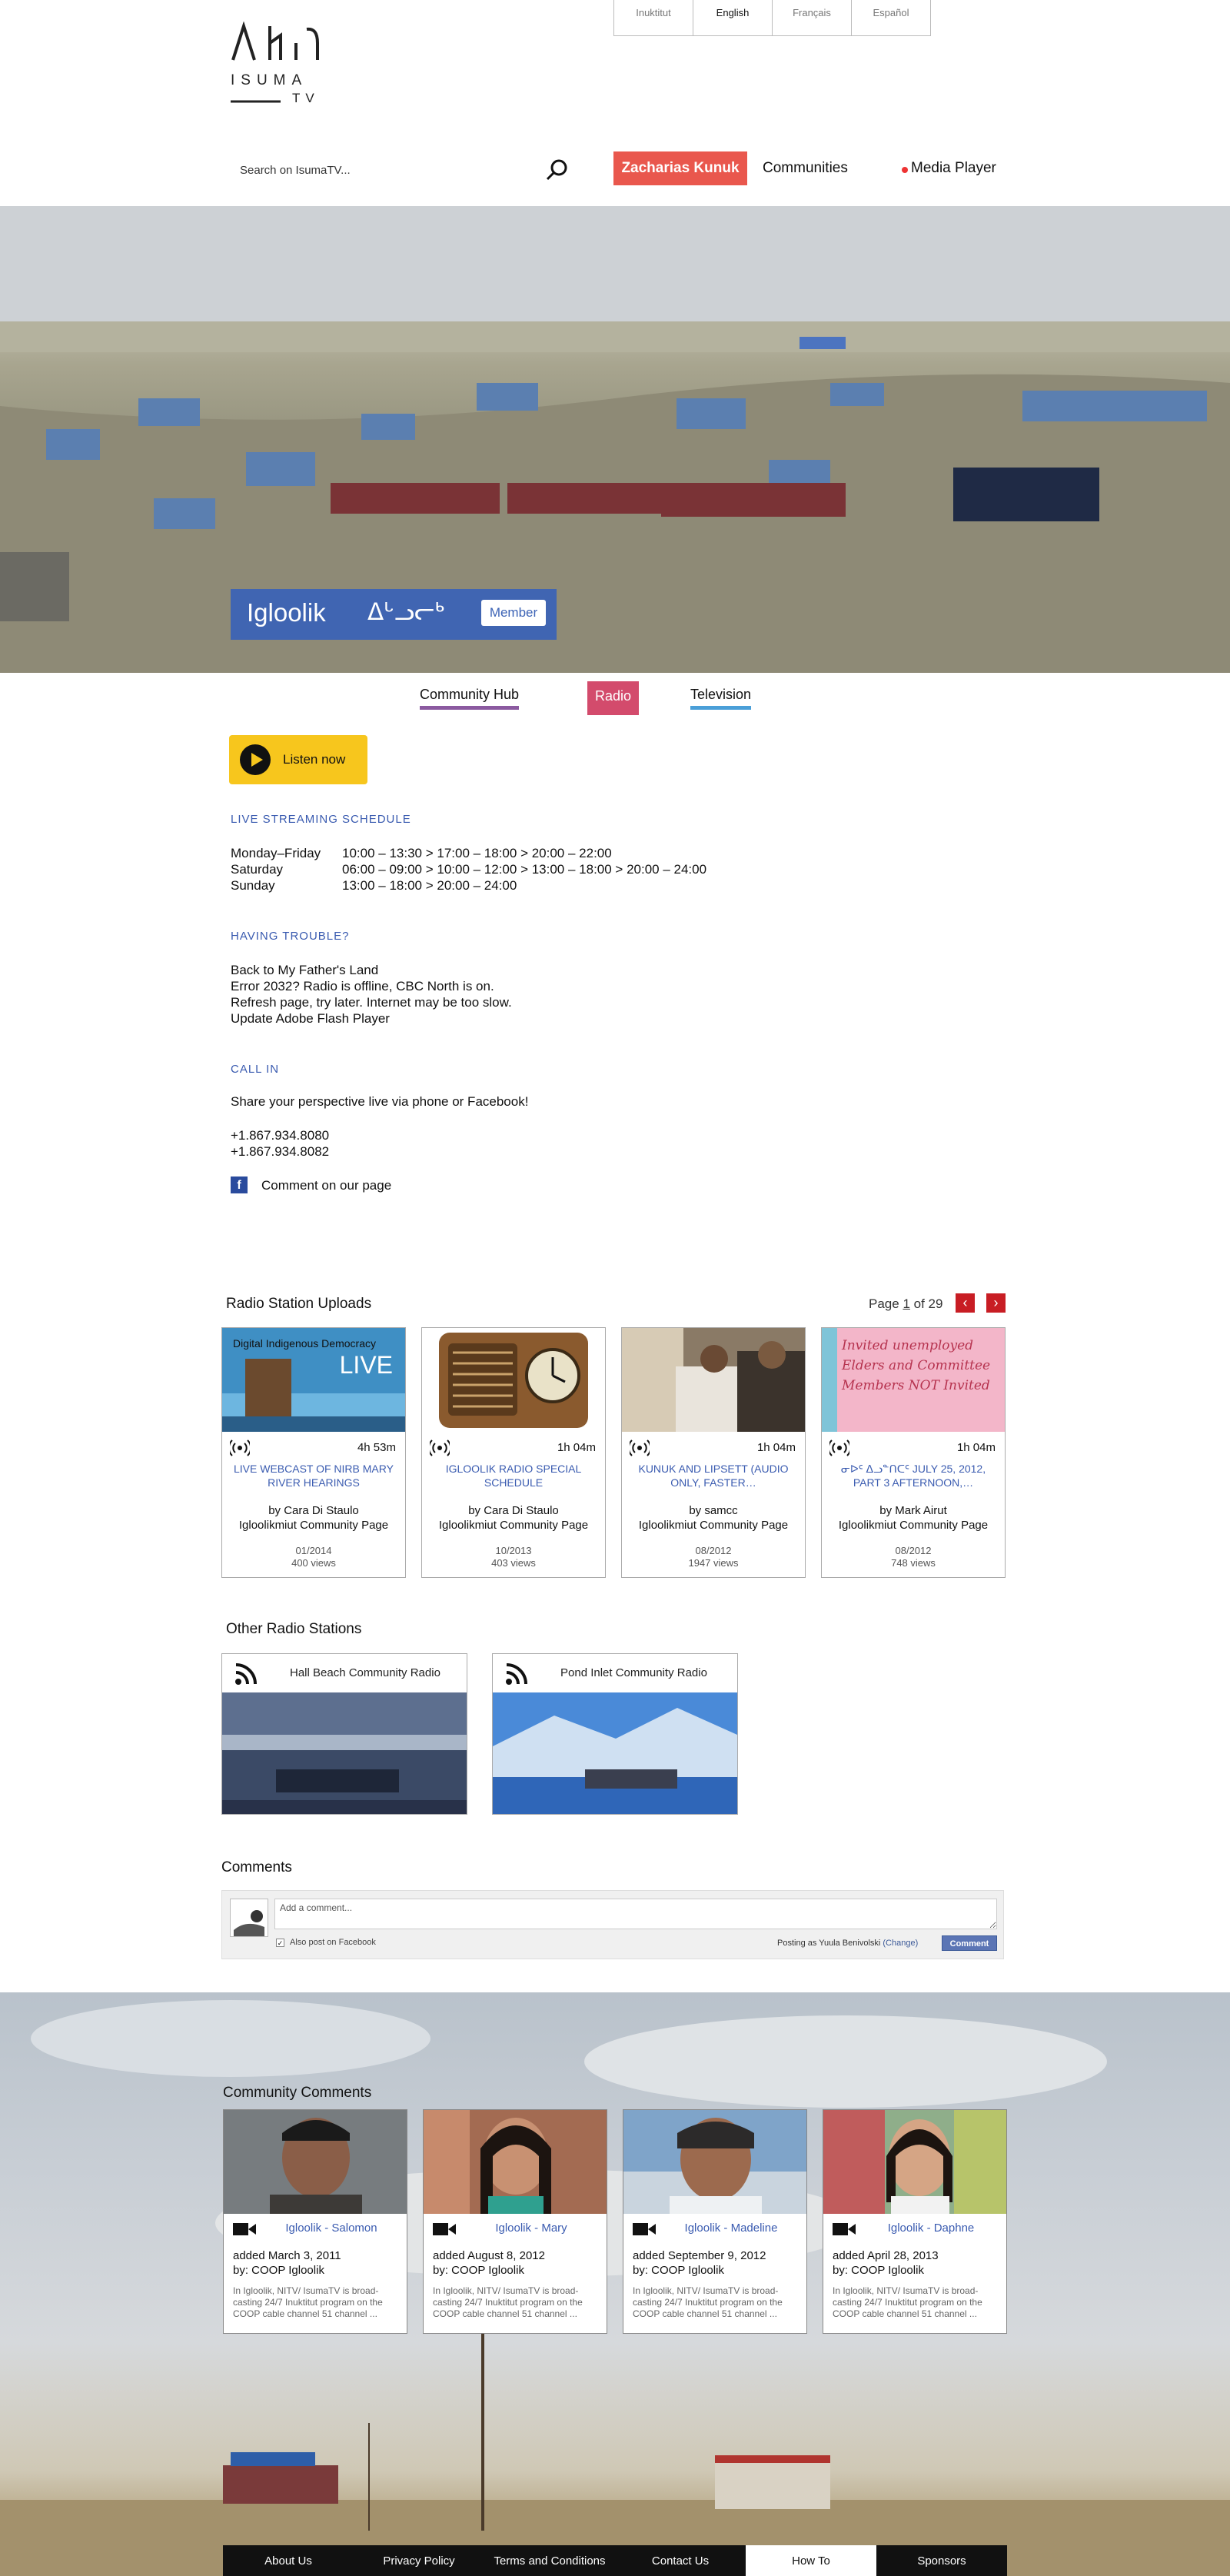  Describe the element at coordinates (721, 698) in the screenshot. I see `tab-television: Television` at that location.